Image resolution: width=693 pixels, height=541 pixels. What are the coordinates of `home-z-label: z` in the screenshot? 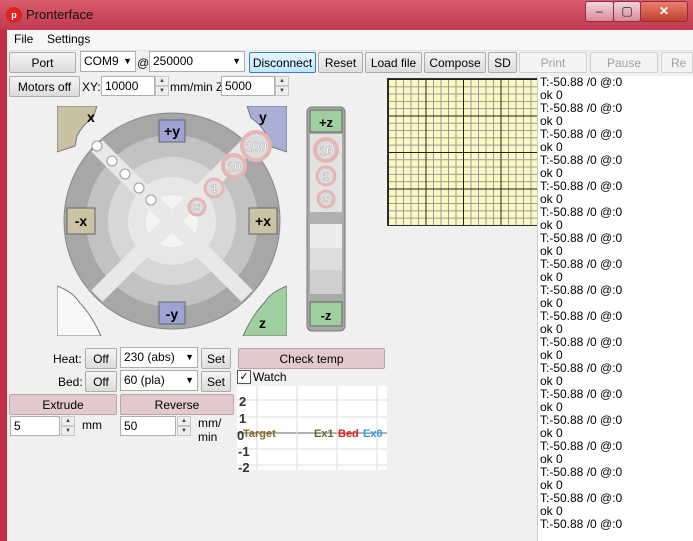 It's located at (262, 323).